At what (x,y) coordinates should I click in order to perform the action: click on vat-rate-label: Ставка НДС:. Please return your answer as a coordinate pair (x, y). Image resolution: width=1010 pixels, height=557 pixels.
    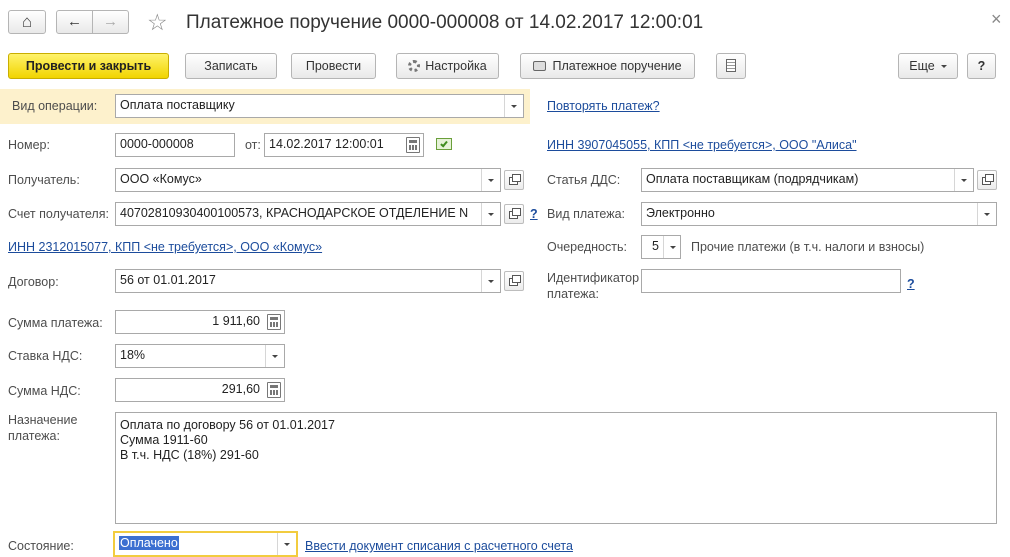
    Looking at the image, I should click on (45, 356).